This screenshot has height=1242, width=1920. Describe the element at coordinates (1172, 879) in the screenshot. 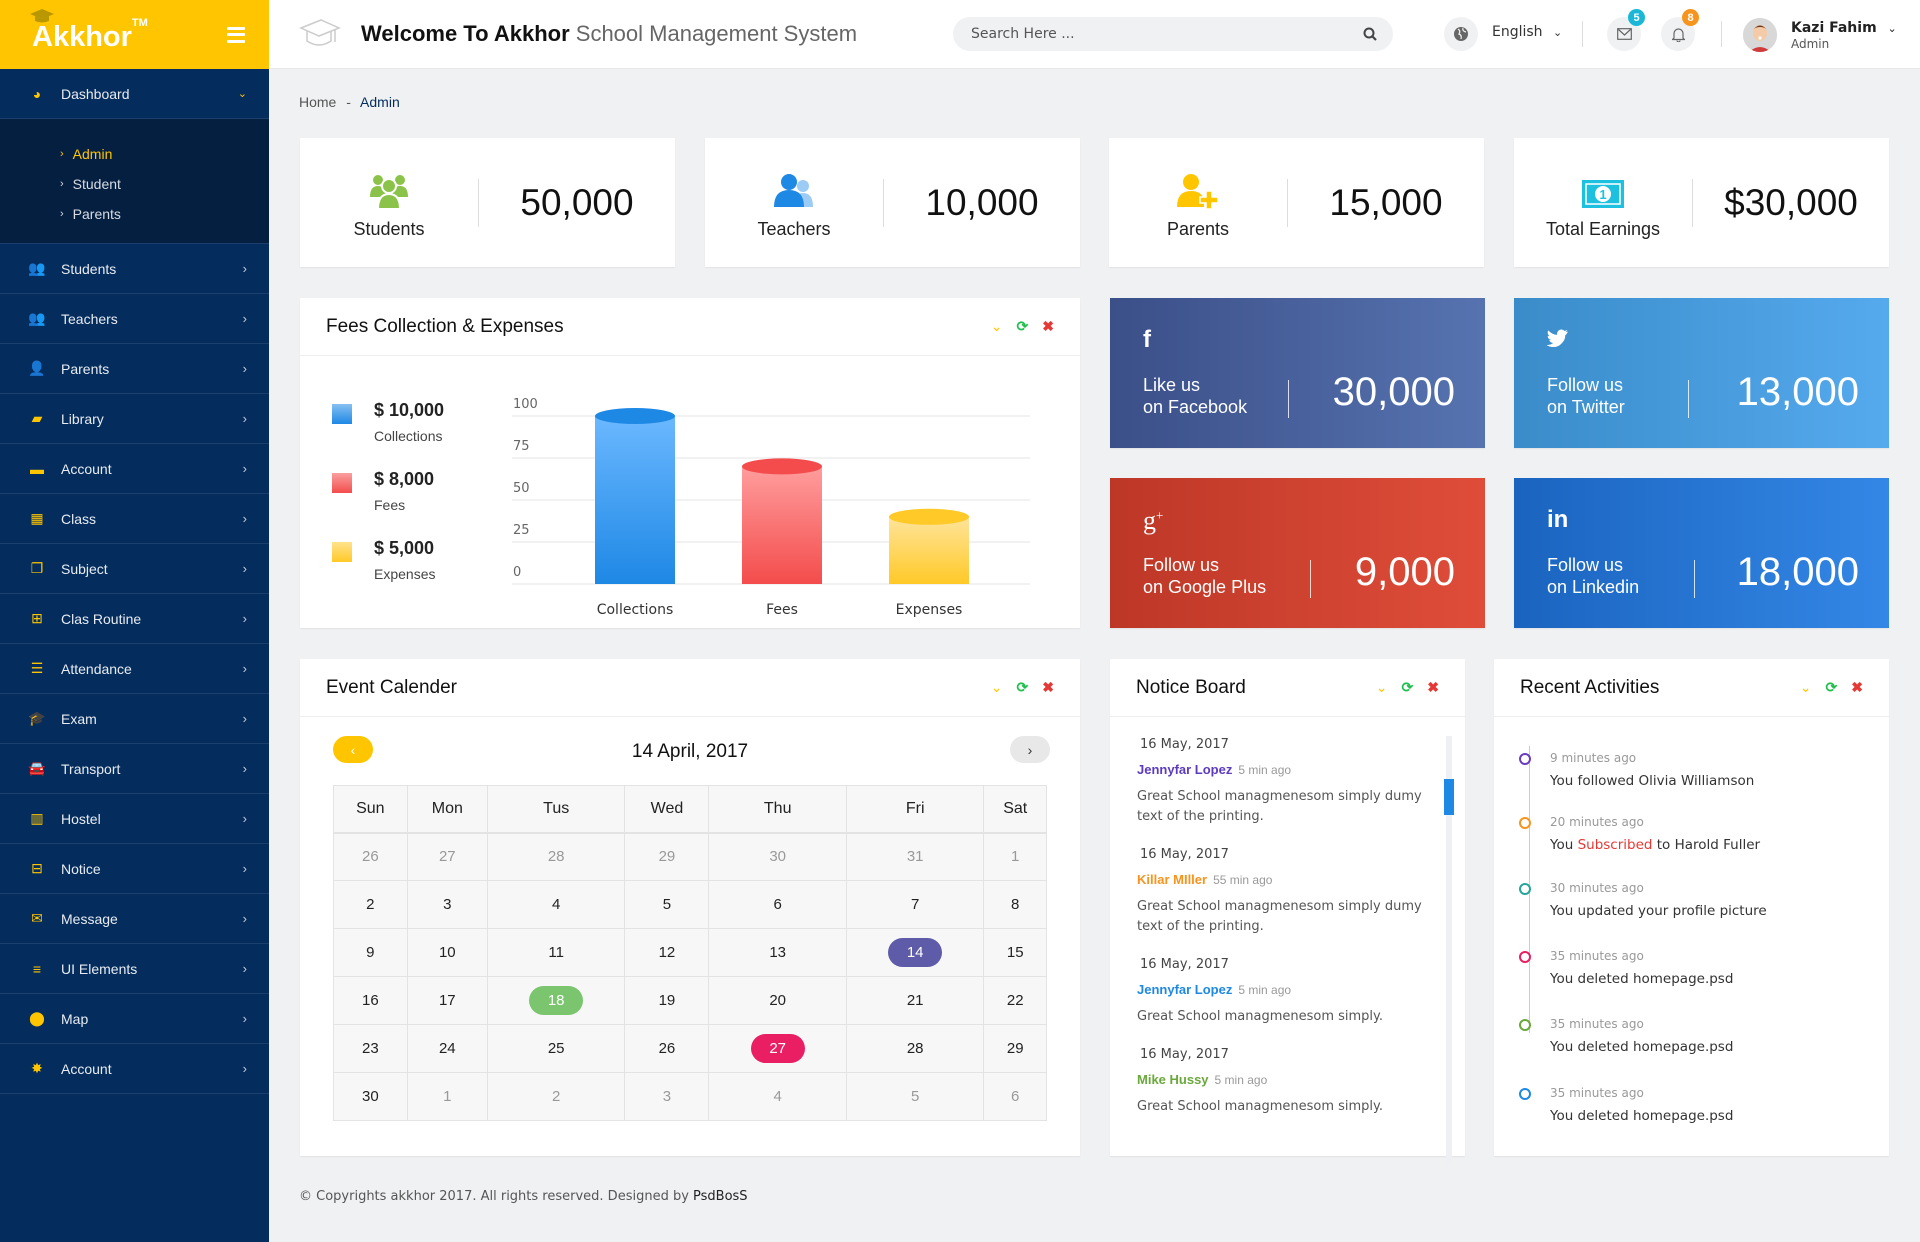

I see `notice-author-link: Killar MIller` at that location.